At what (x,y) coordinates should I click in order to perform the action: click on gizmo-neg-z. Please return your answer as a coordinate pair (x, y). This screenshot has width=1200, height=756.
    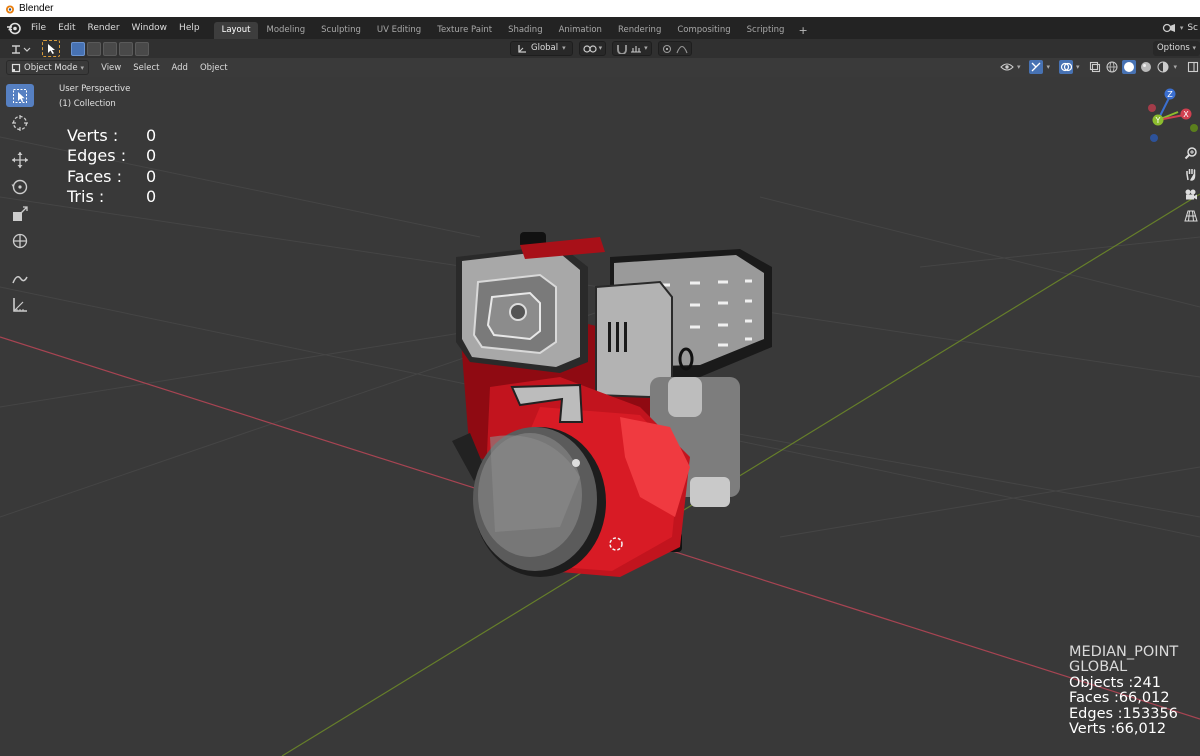
    Looking at the image, I should click on (1154, 138).